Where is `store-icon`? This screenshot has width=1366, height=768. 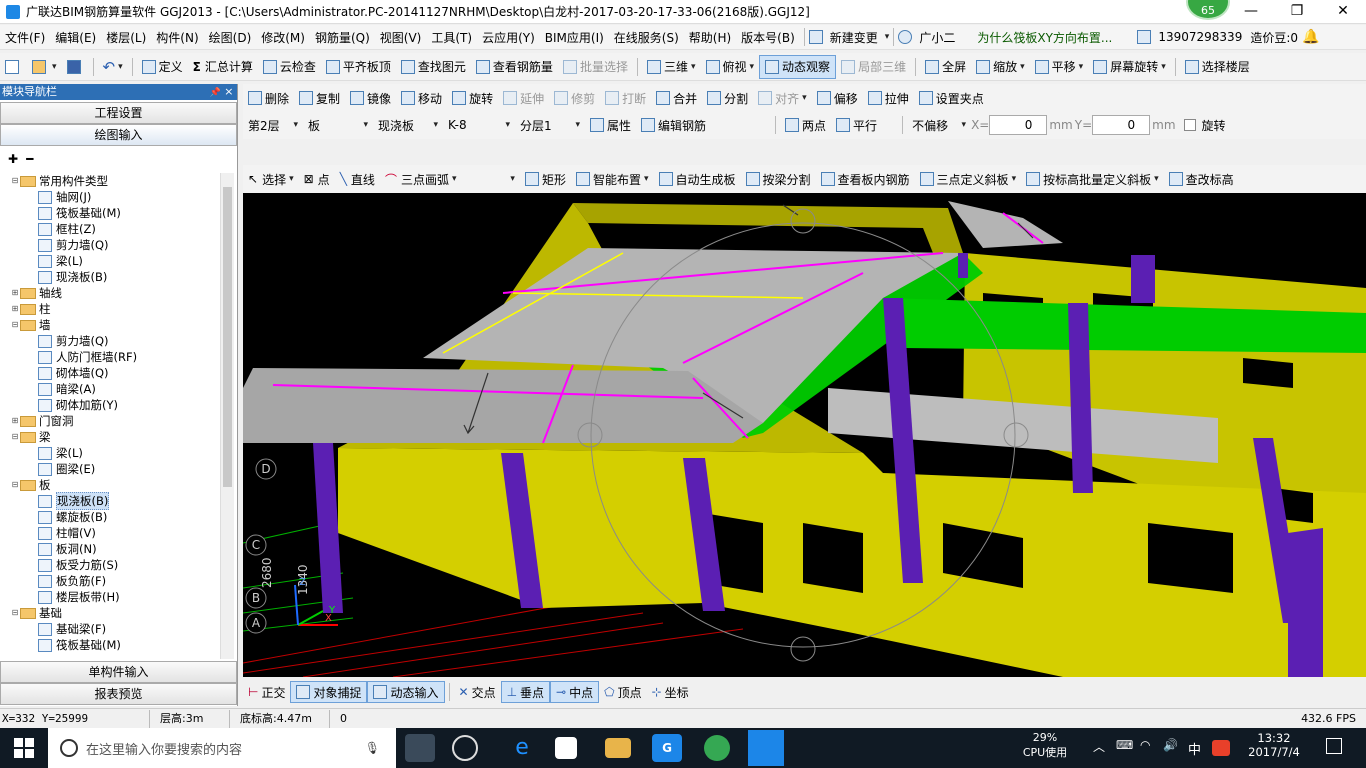
store-icon is located at coordinates (566, 748).